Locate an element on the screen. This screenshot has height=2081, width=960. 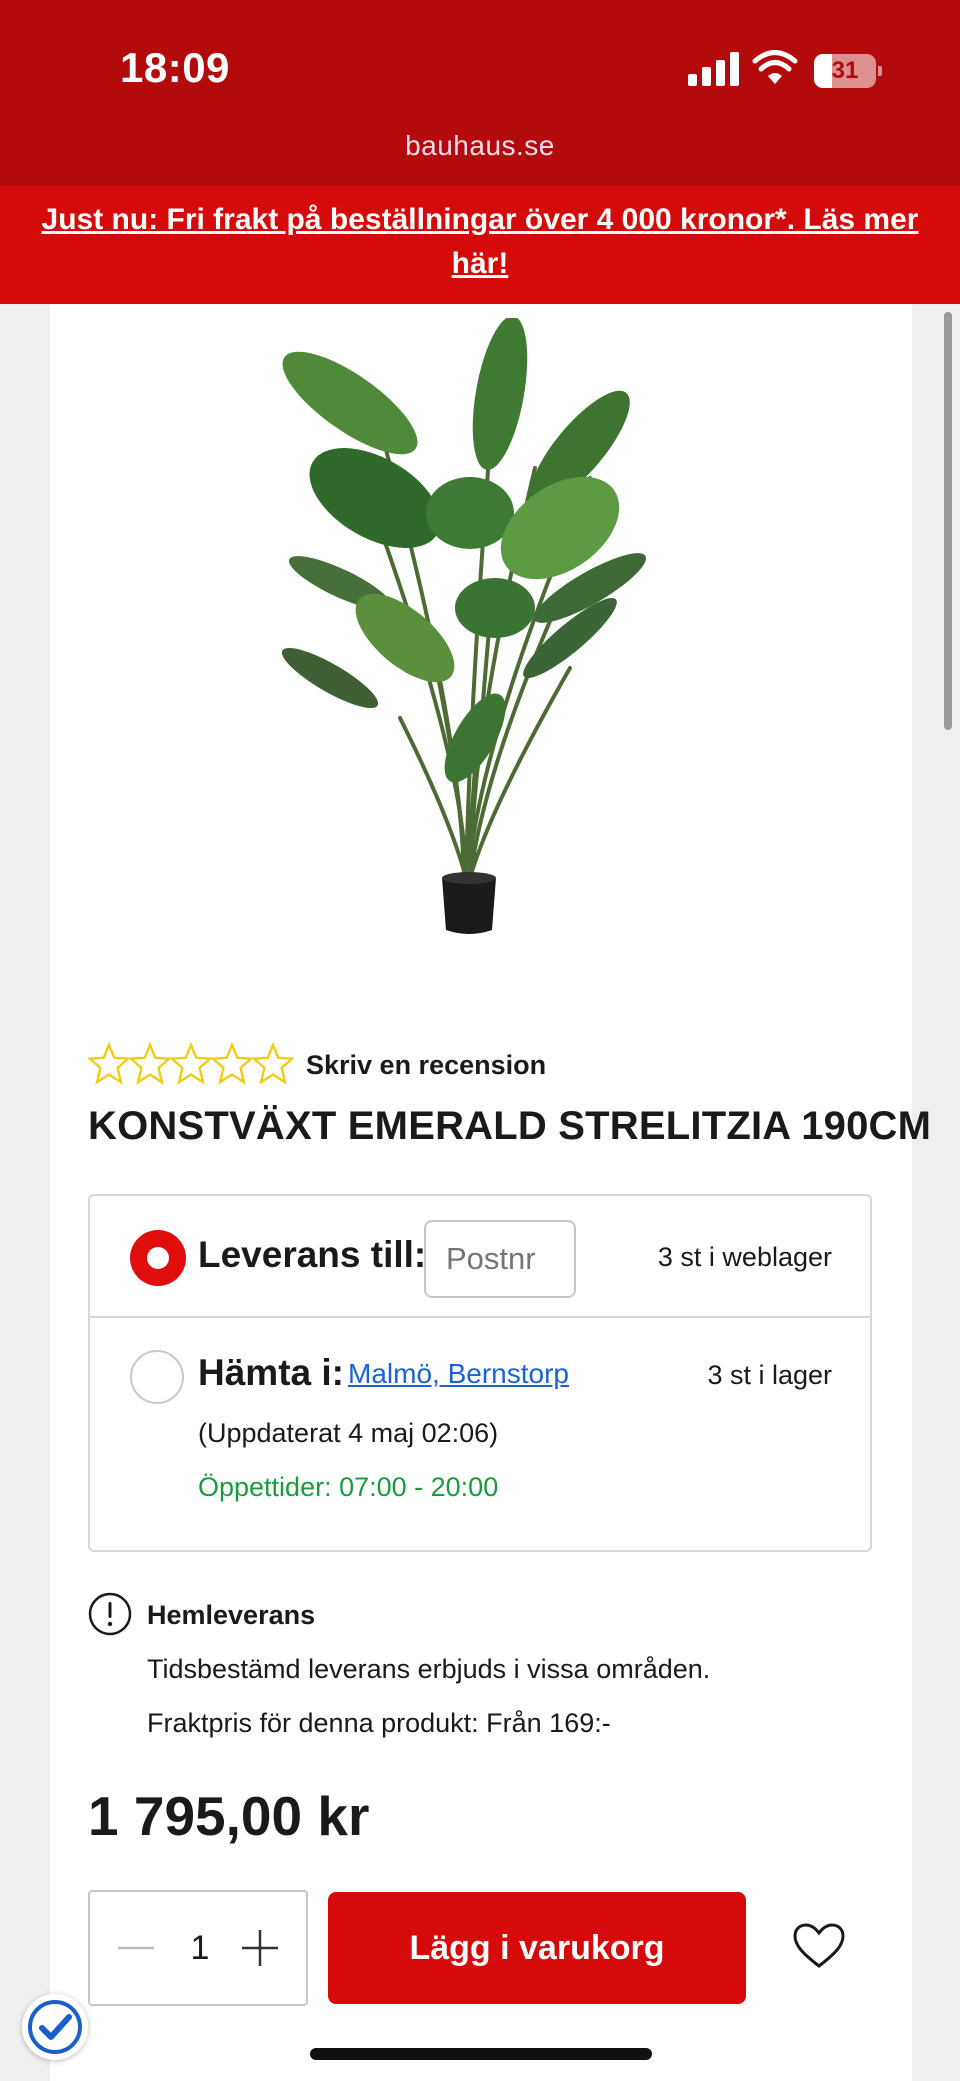
status-bar: 18:09 31 bauhaus.se is located at coordinates (480, 93).